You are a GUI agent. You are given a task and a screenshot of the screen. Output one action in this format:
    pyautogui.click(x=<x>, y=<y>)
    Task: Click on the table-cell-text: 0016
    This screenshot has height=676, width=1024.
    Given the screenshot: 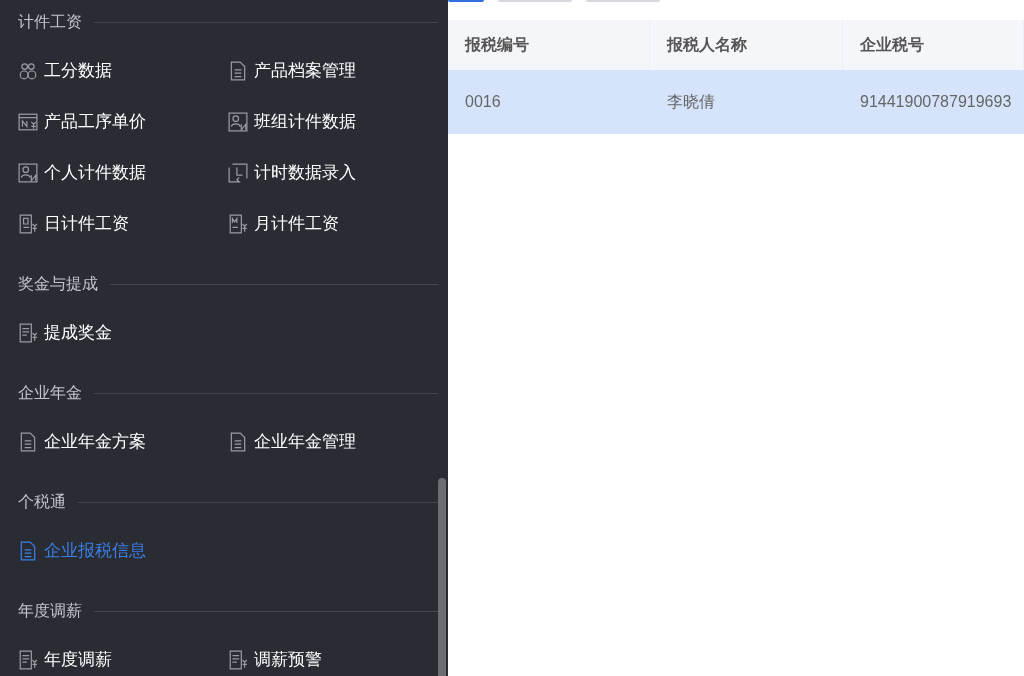 What is the action you would take?
    pyautogui.click(x=483, y=102)
    